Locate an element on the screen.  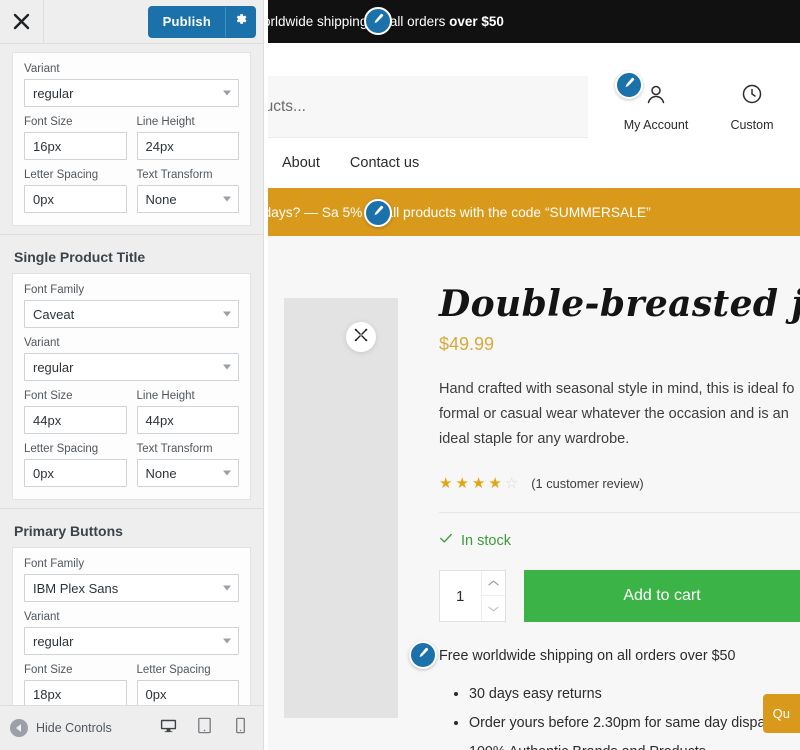
nav-item-contact-us: Contact us is located at coordinates (384, 163).